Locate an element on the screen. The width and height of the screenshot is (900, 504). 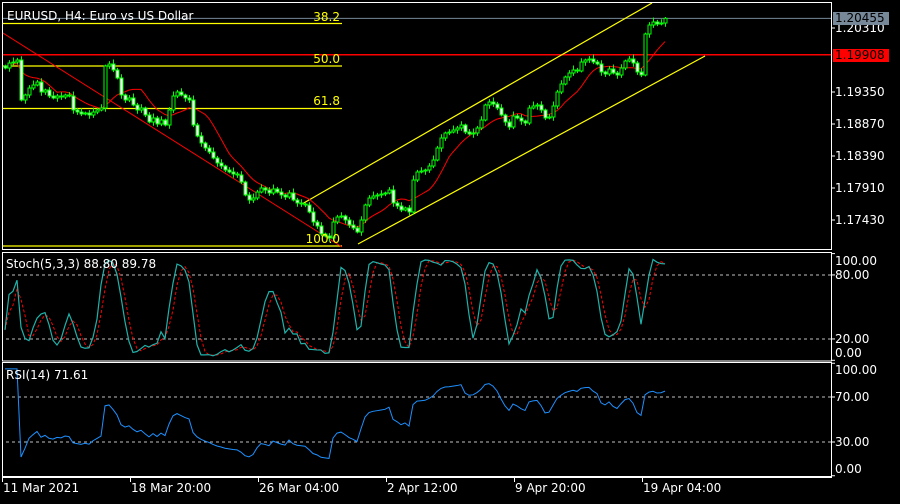
stochastic-label: Stoch(5,3,3) 88.80 89.78 is located at coordinates (81, 264).